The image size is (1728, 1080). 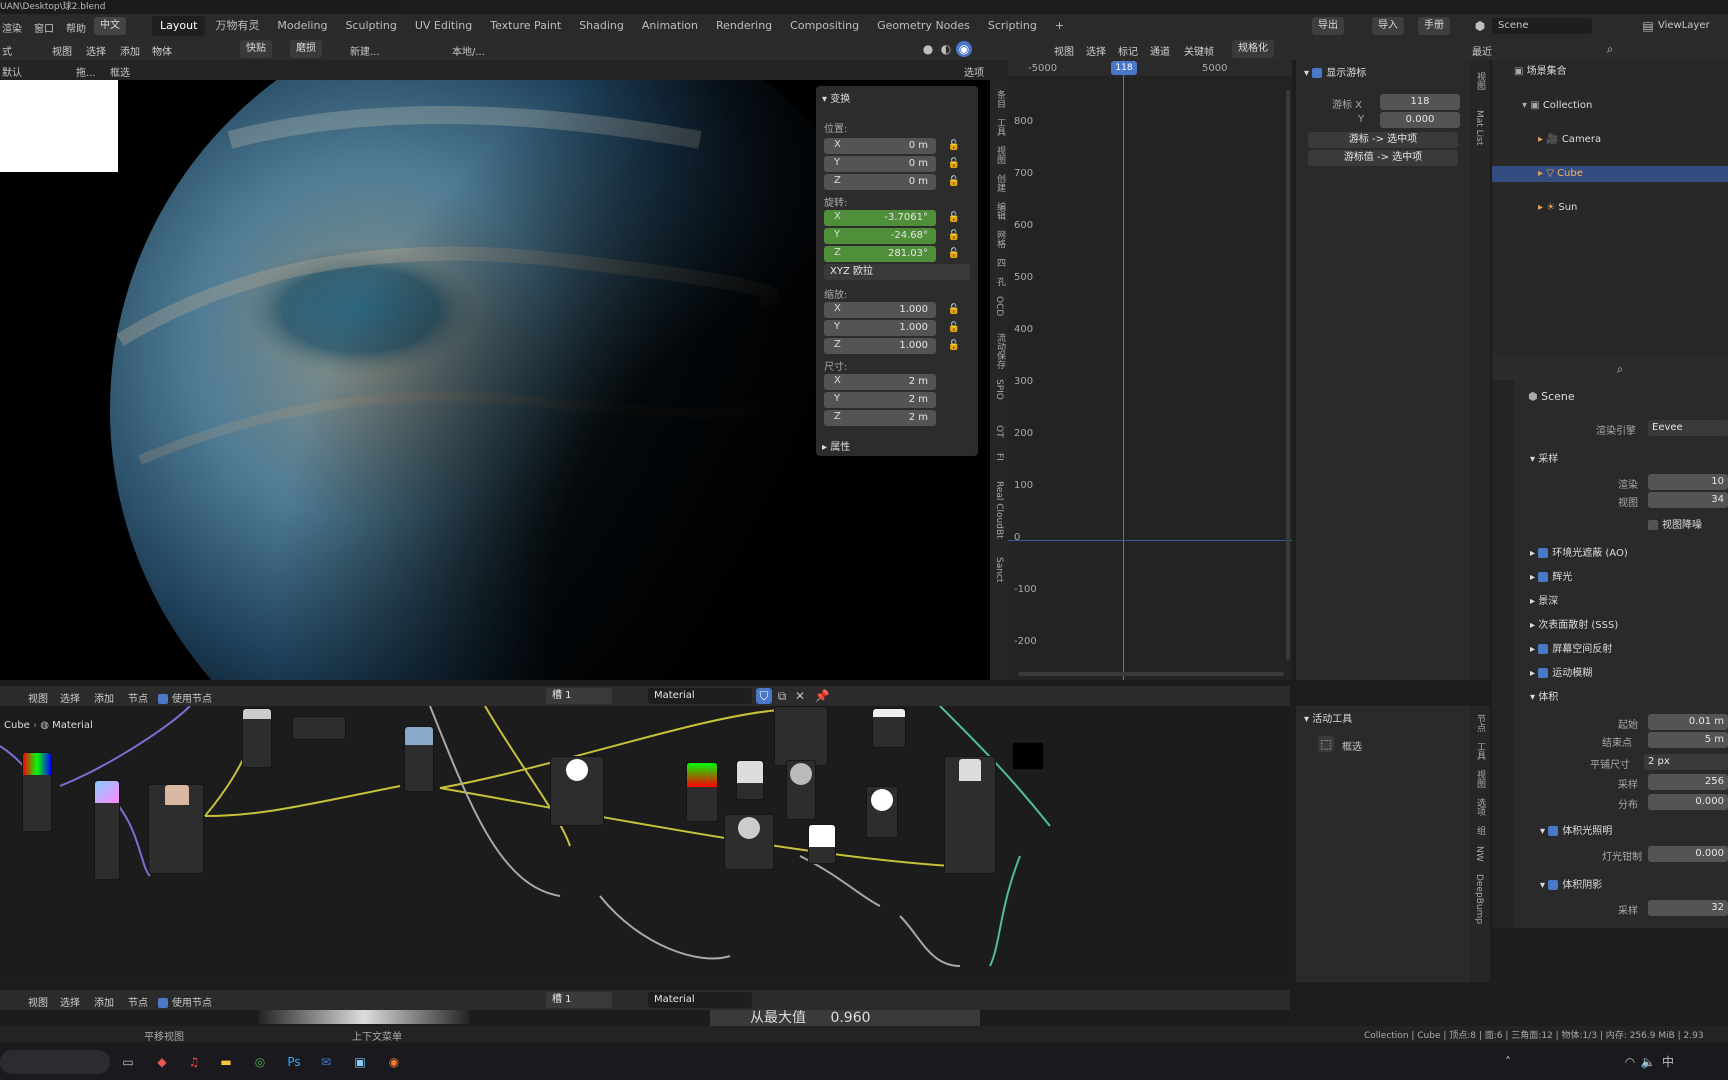 What do you see at coordinates (260, 1062) in the screenshot?
I see `chrome-icon: ◎` at bounding box center [260, 1062].